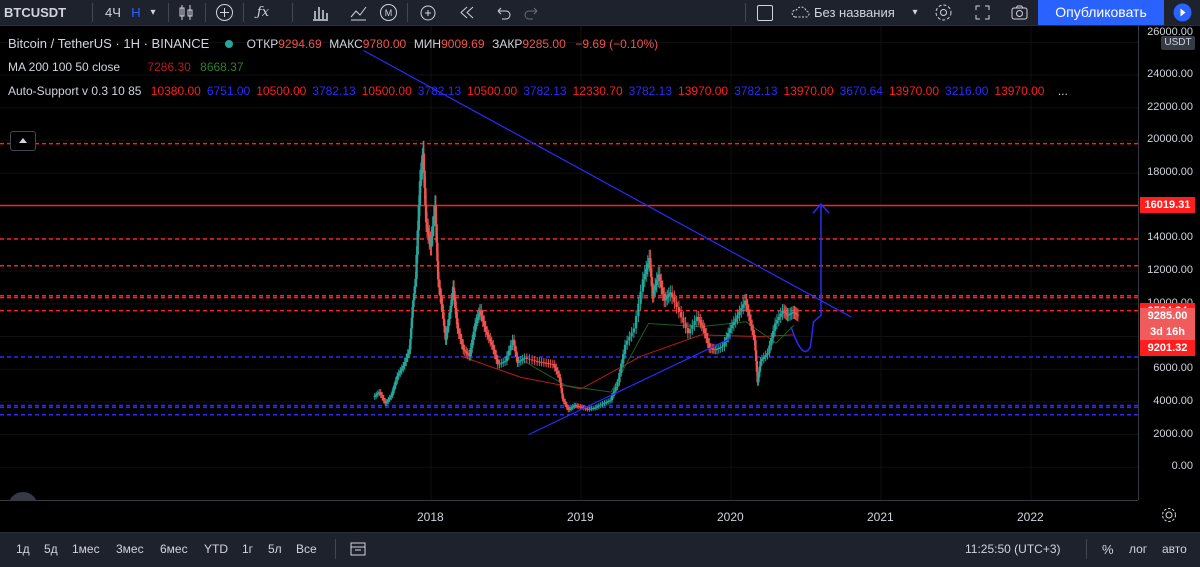  I want to click on price-level-label: 9285.00, so click(1167, 315).